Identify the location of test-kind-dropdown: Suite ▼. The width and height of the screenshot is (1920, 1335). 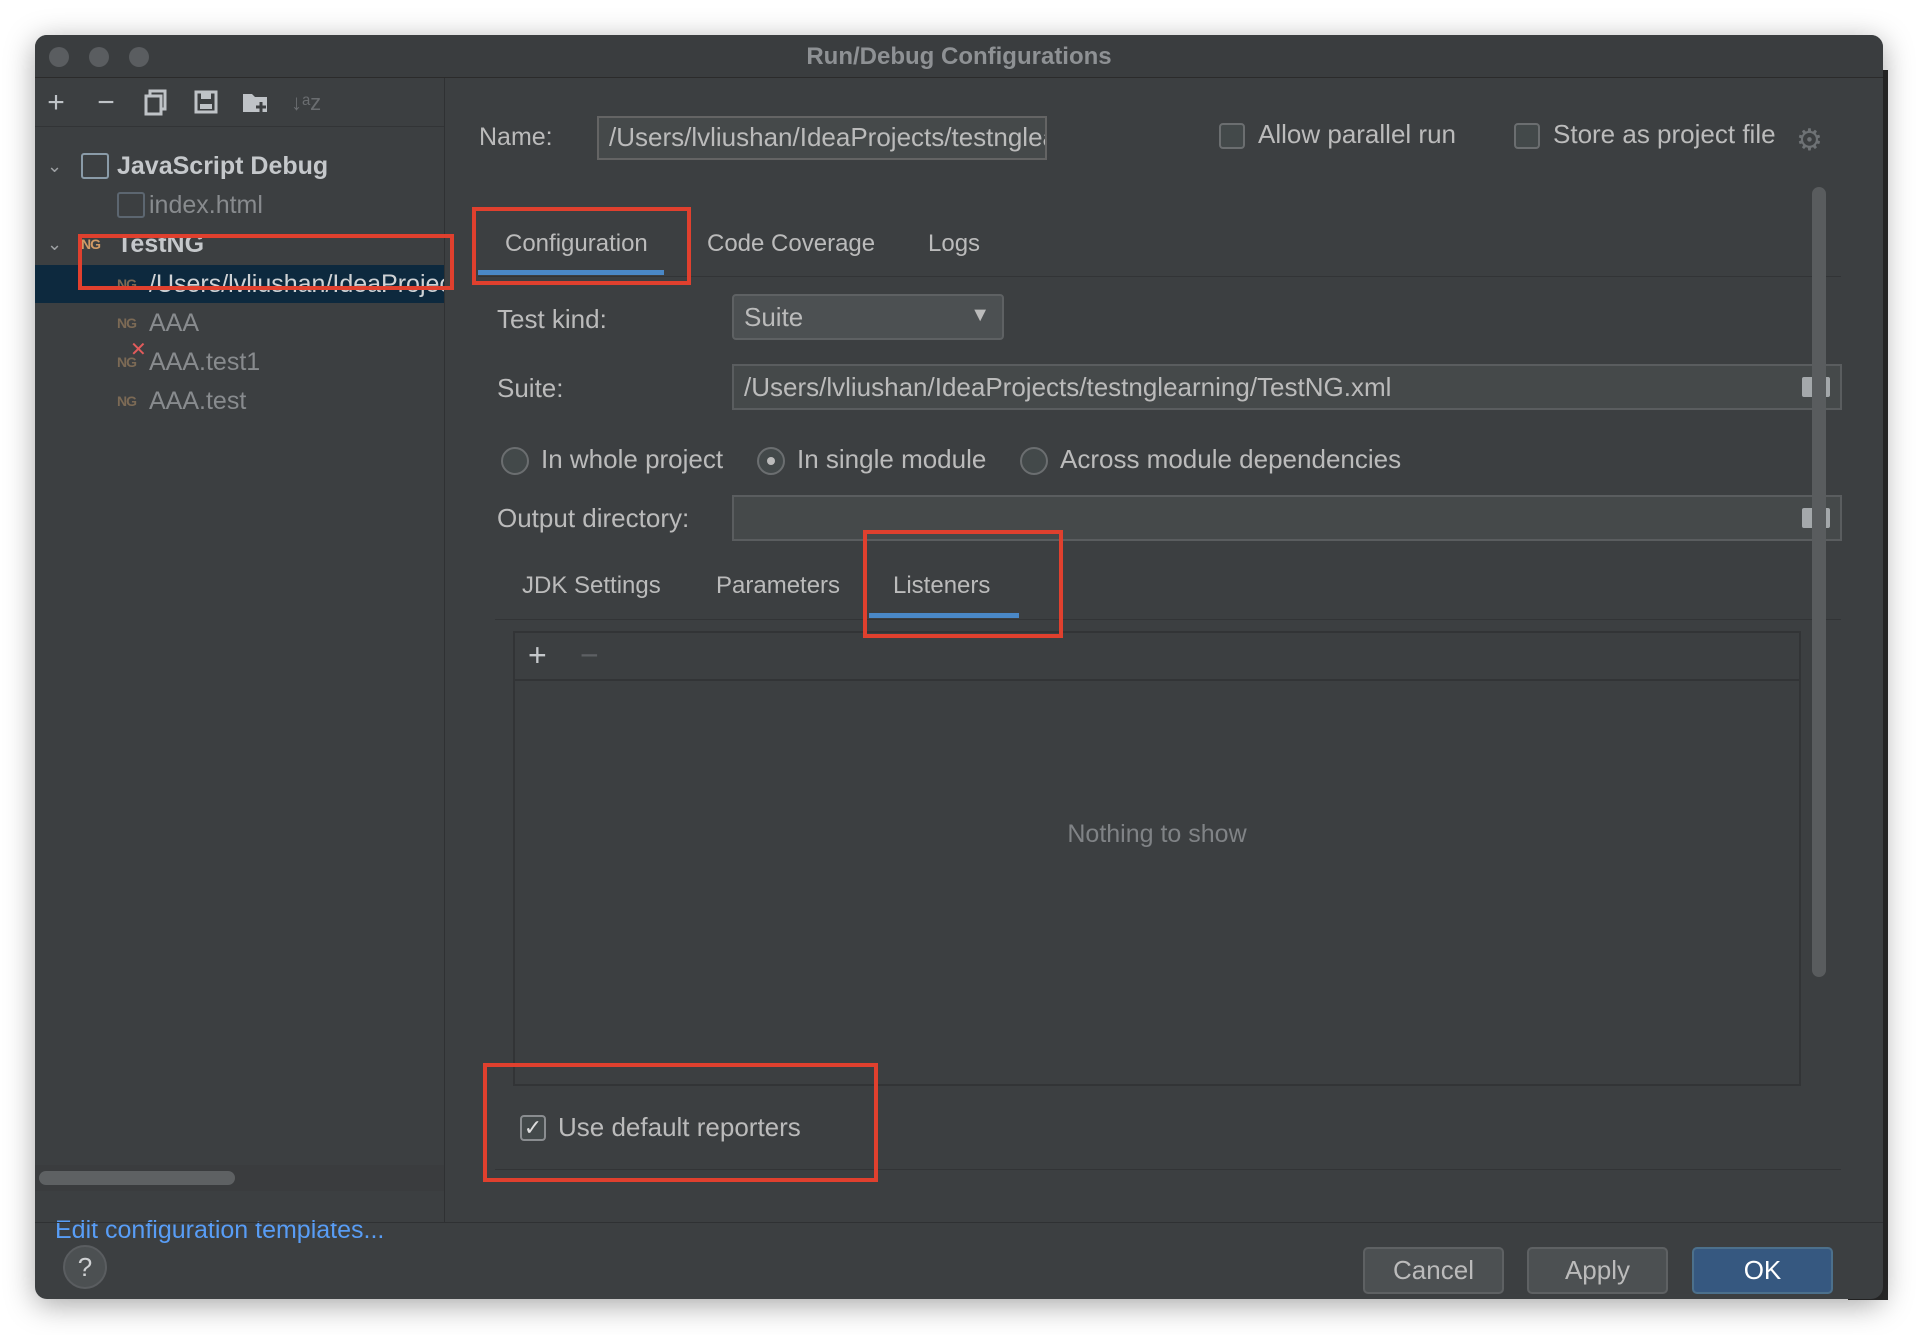
(868, 317).